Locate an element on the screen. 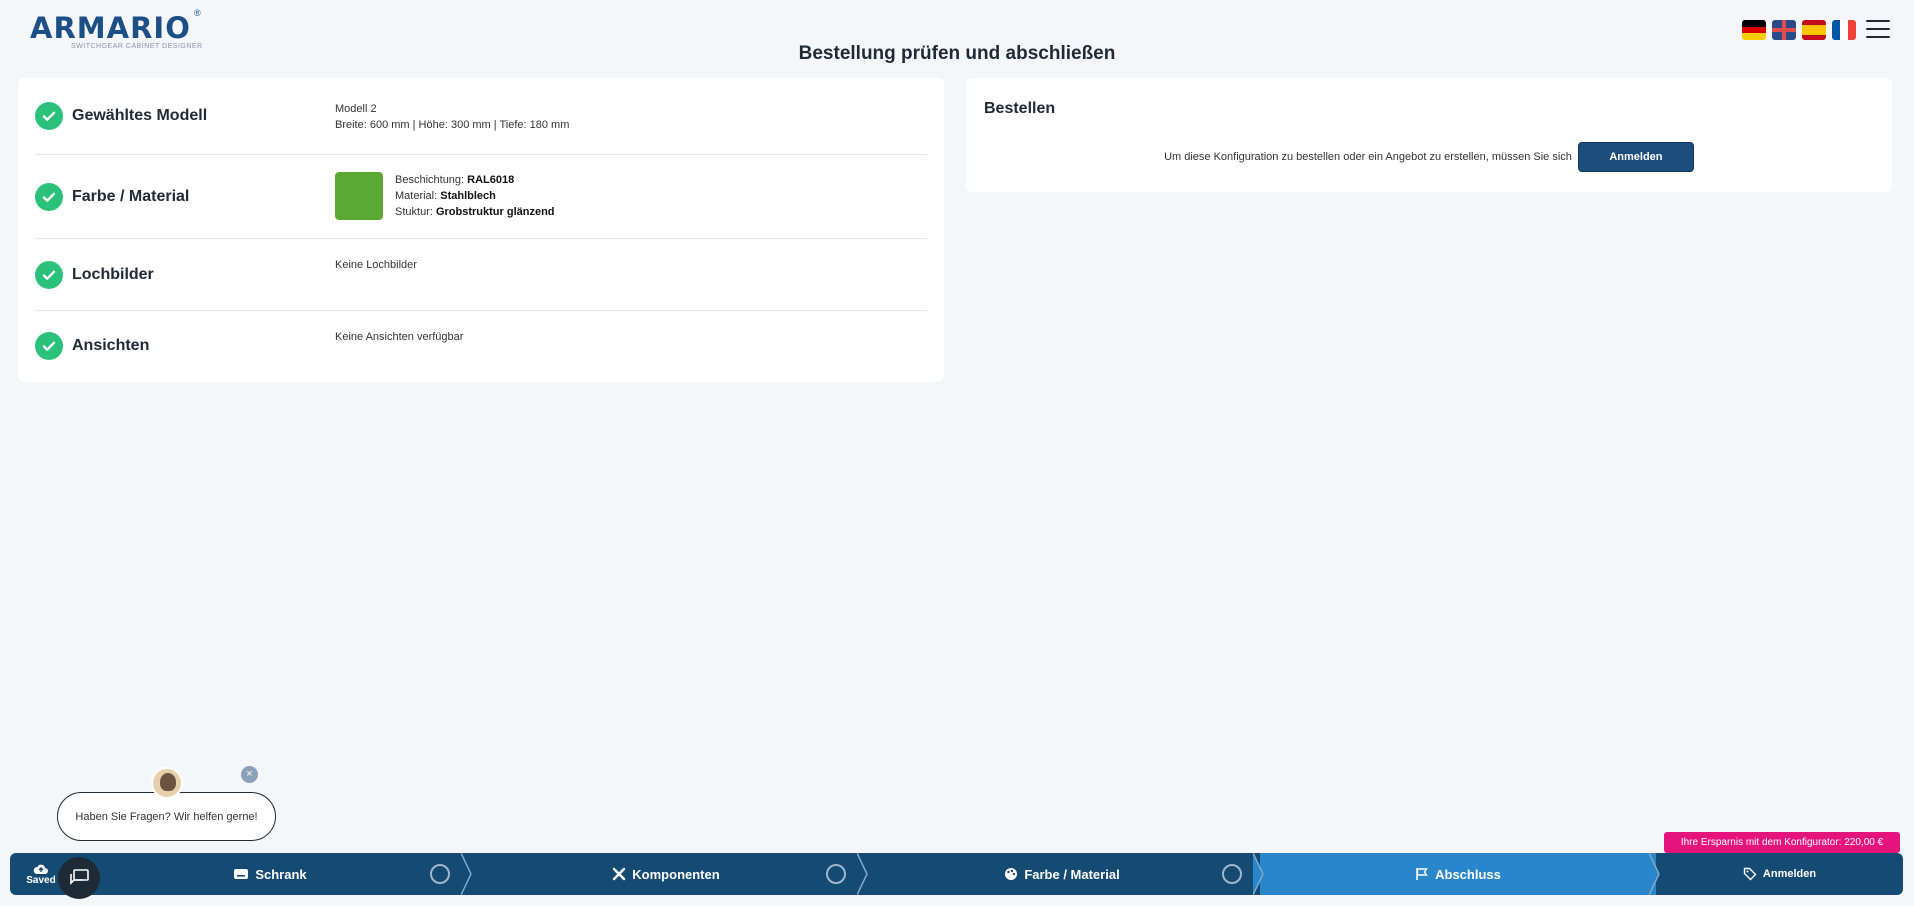  step-abschluss: Abschluss is located at coordinates (1460, 874).